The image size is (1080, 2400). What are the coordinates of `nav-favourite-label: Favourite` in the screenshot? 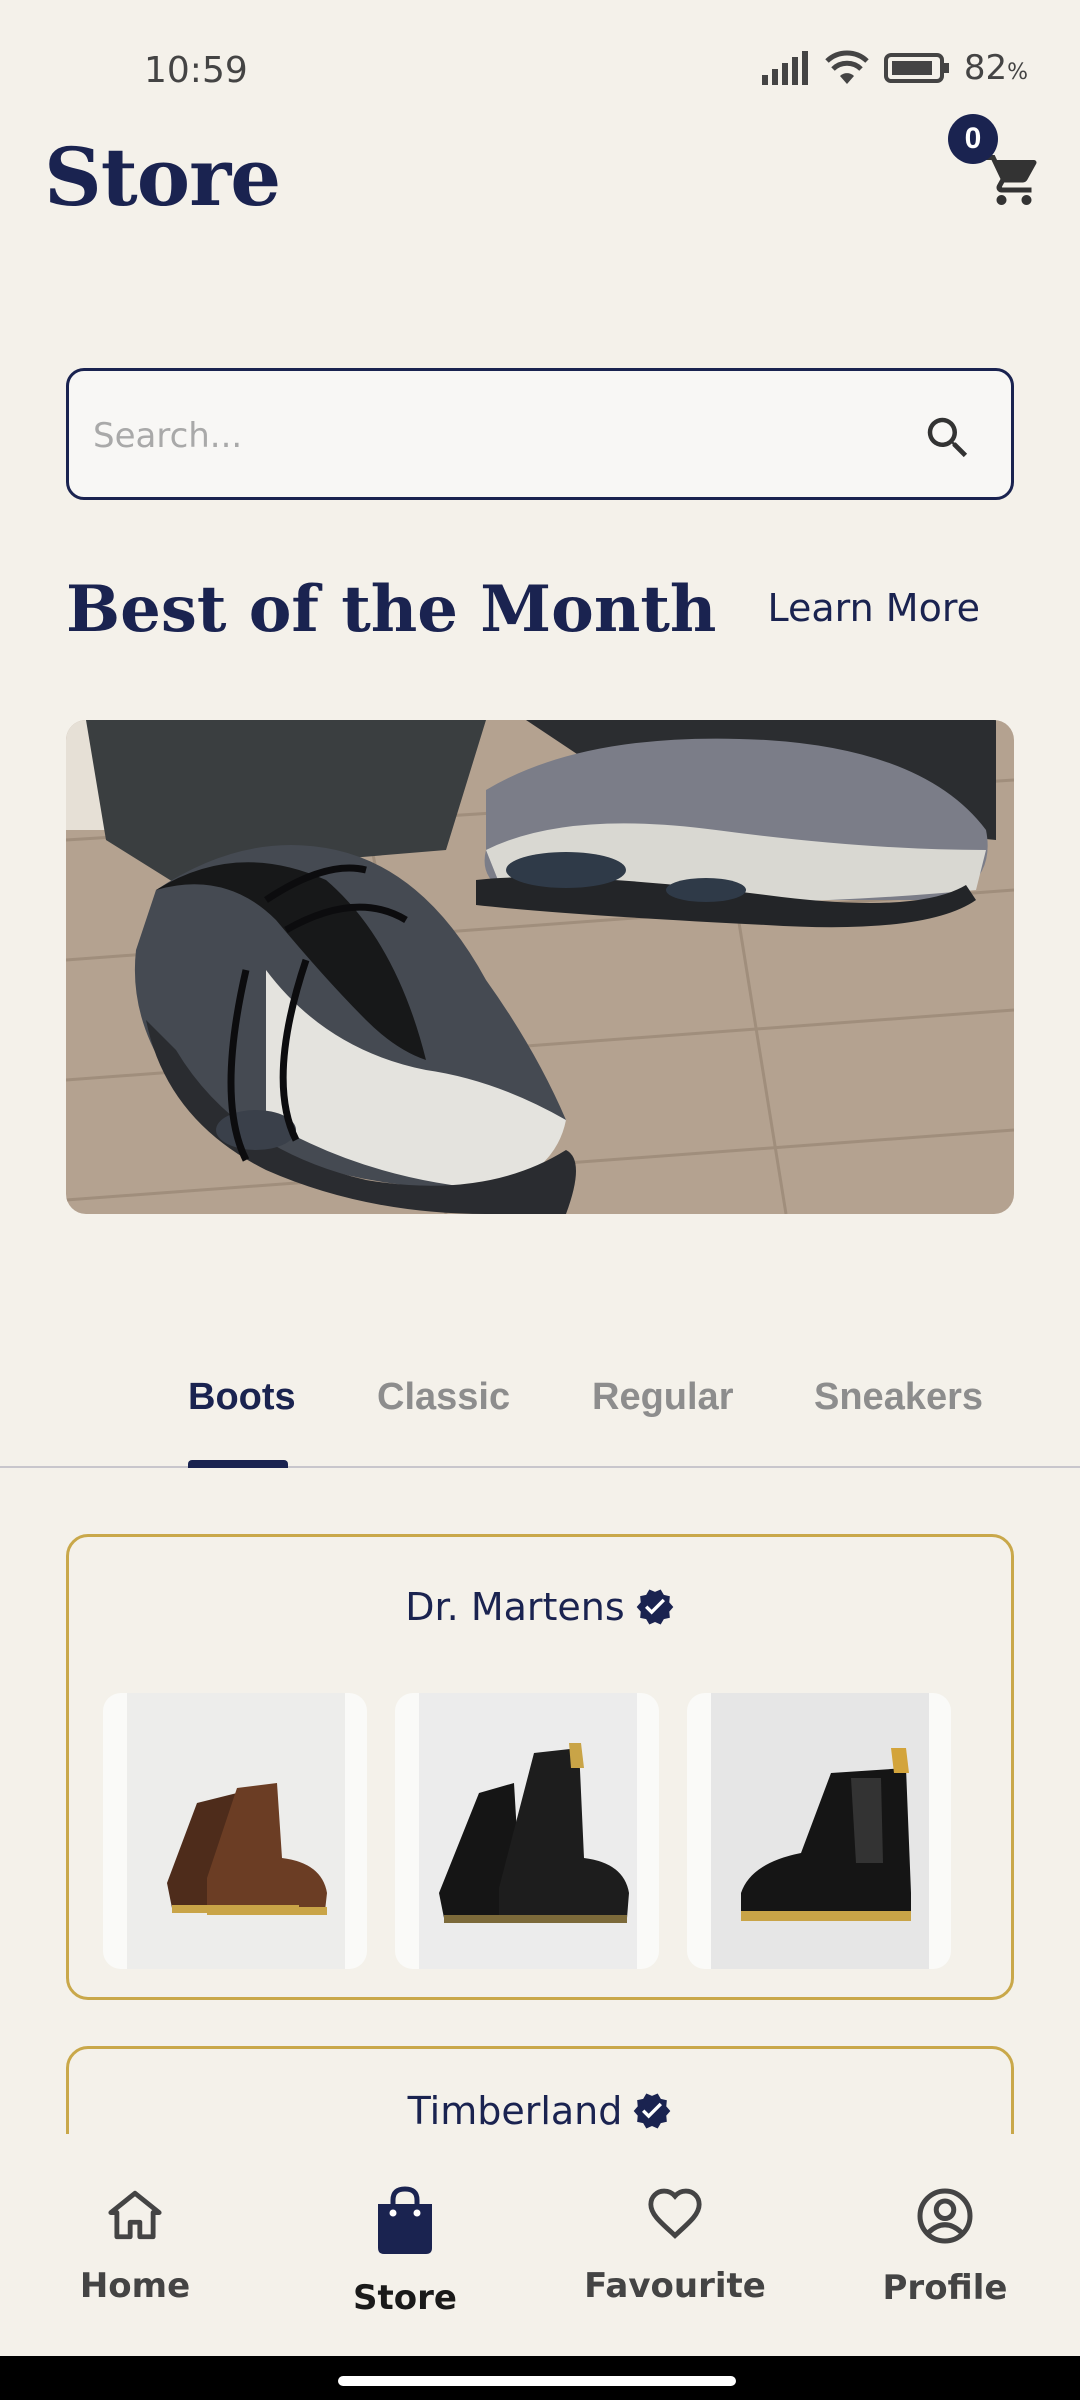 It's located at (675, 2286).